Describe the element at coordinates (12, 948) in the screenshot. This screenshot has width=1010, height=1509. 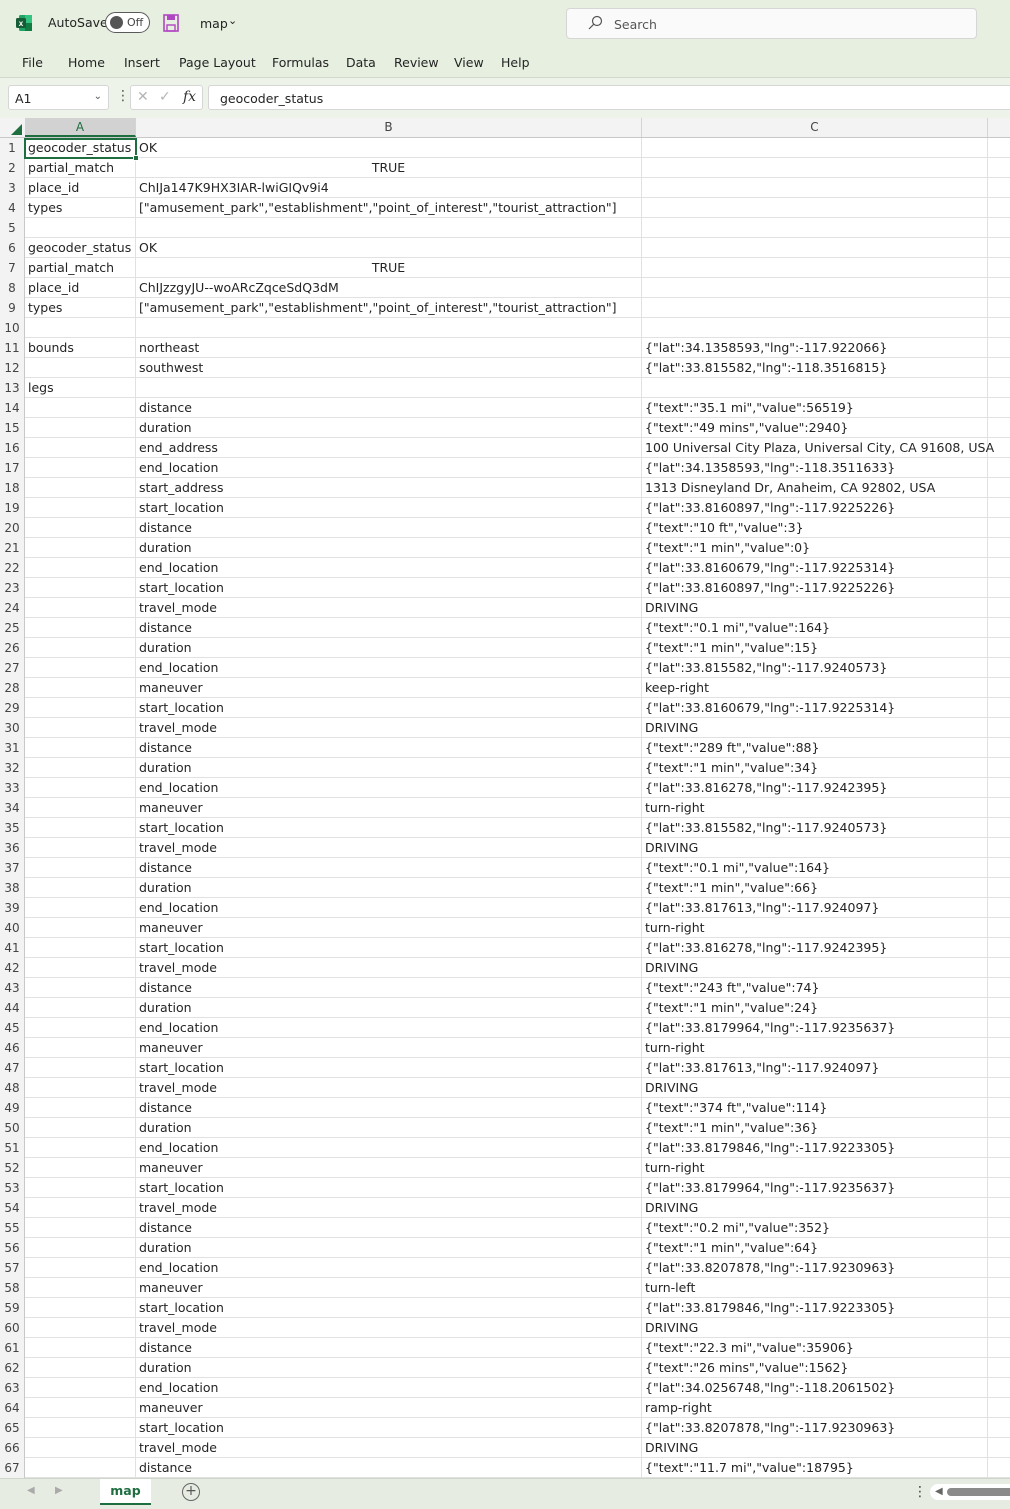
I see `row-header: 41` at that location.